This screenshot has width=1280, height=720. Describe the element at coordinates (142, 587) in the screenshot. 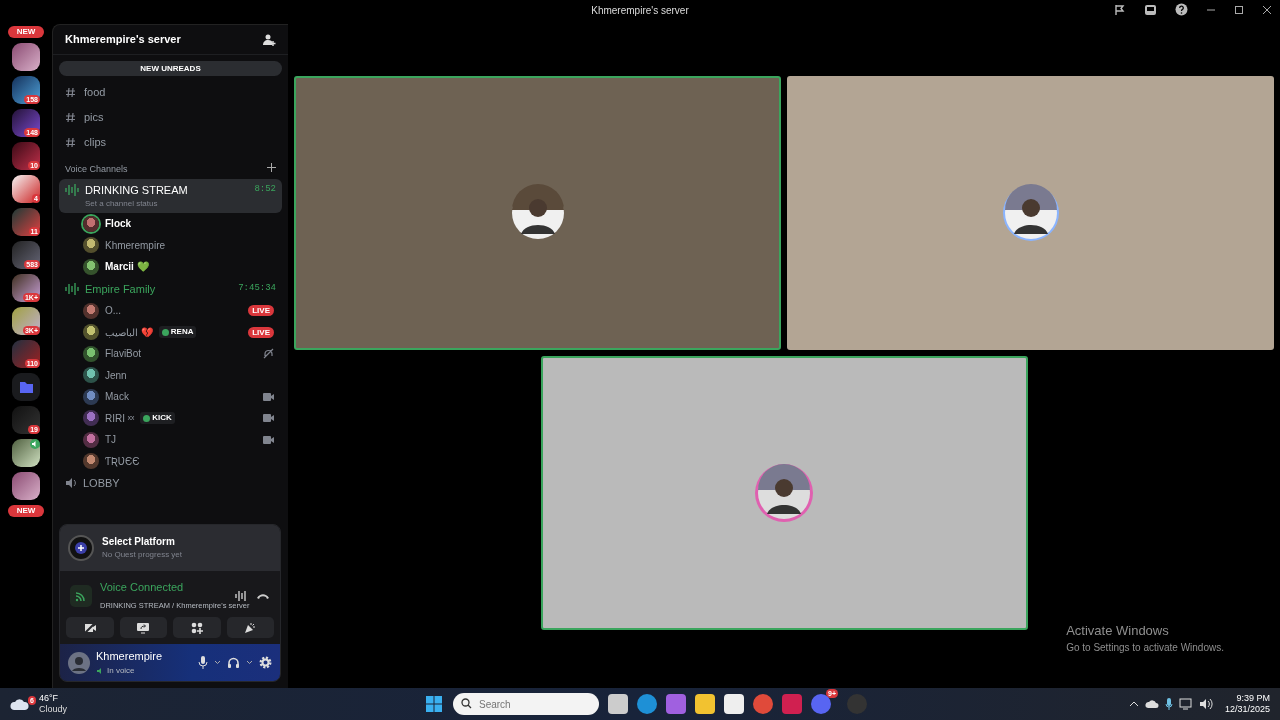

I see `voice-status: Voice Connected` at that location.